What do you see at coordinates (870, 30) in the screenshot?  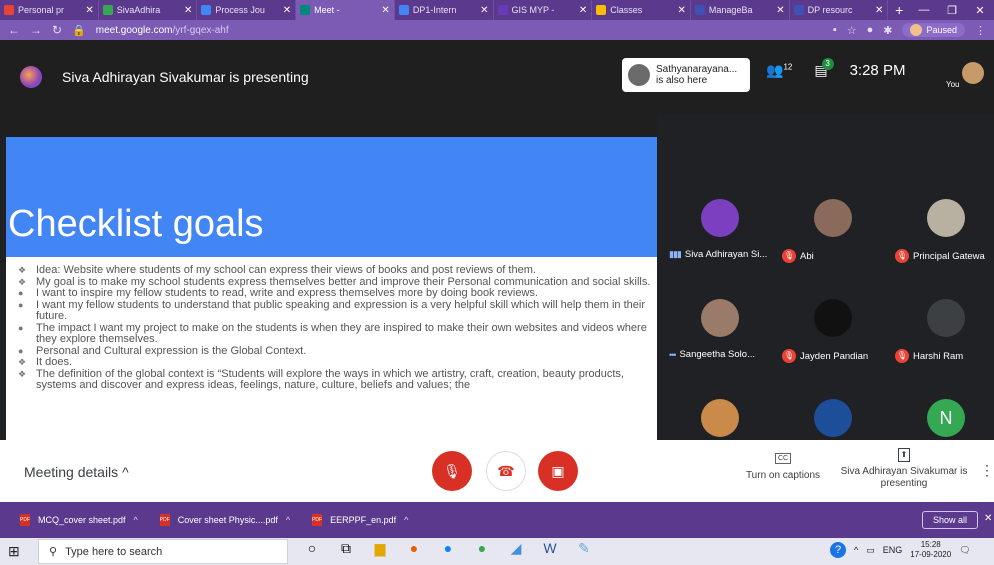 I see `extension-icon: ●` at bounding box center [870, 30].